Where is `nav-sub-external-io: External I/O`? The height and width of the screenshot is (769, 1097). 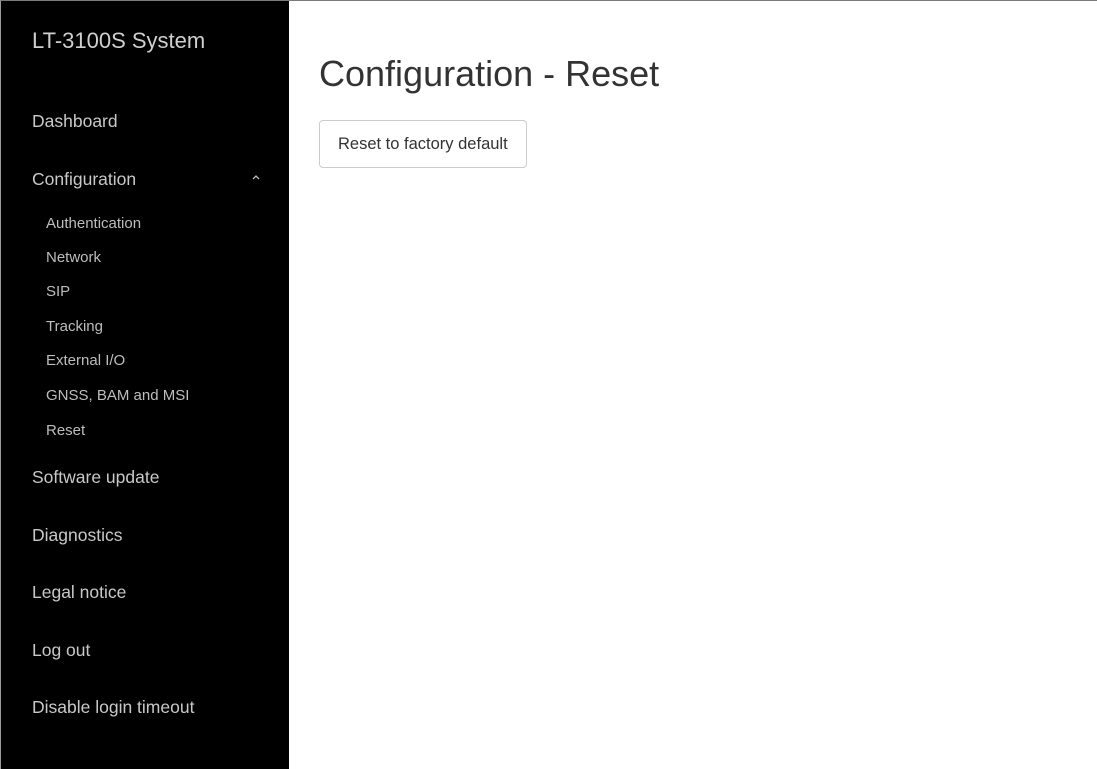
nav-sub-external-io: External I/O is located at coordinates (85, 360).